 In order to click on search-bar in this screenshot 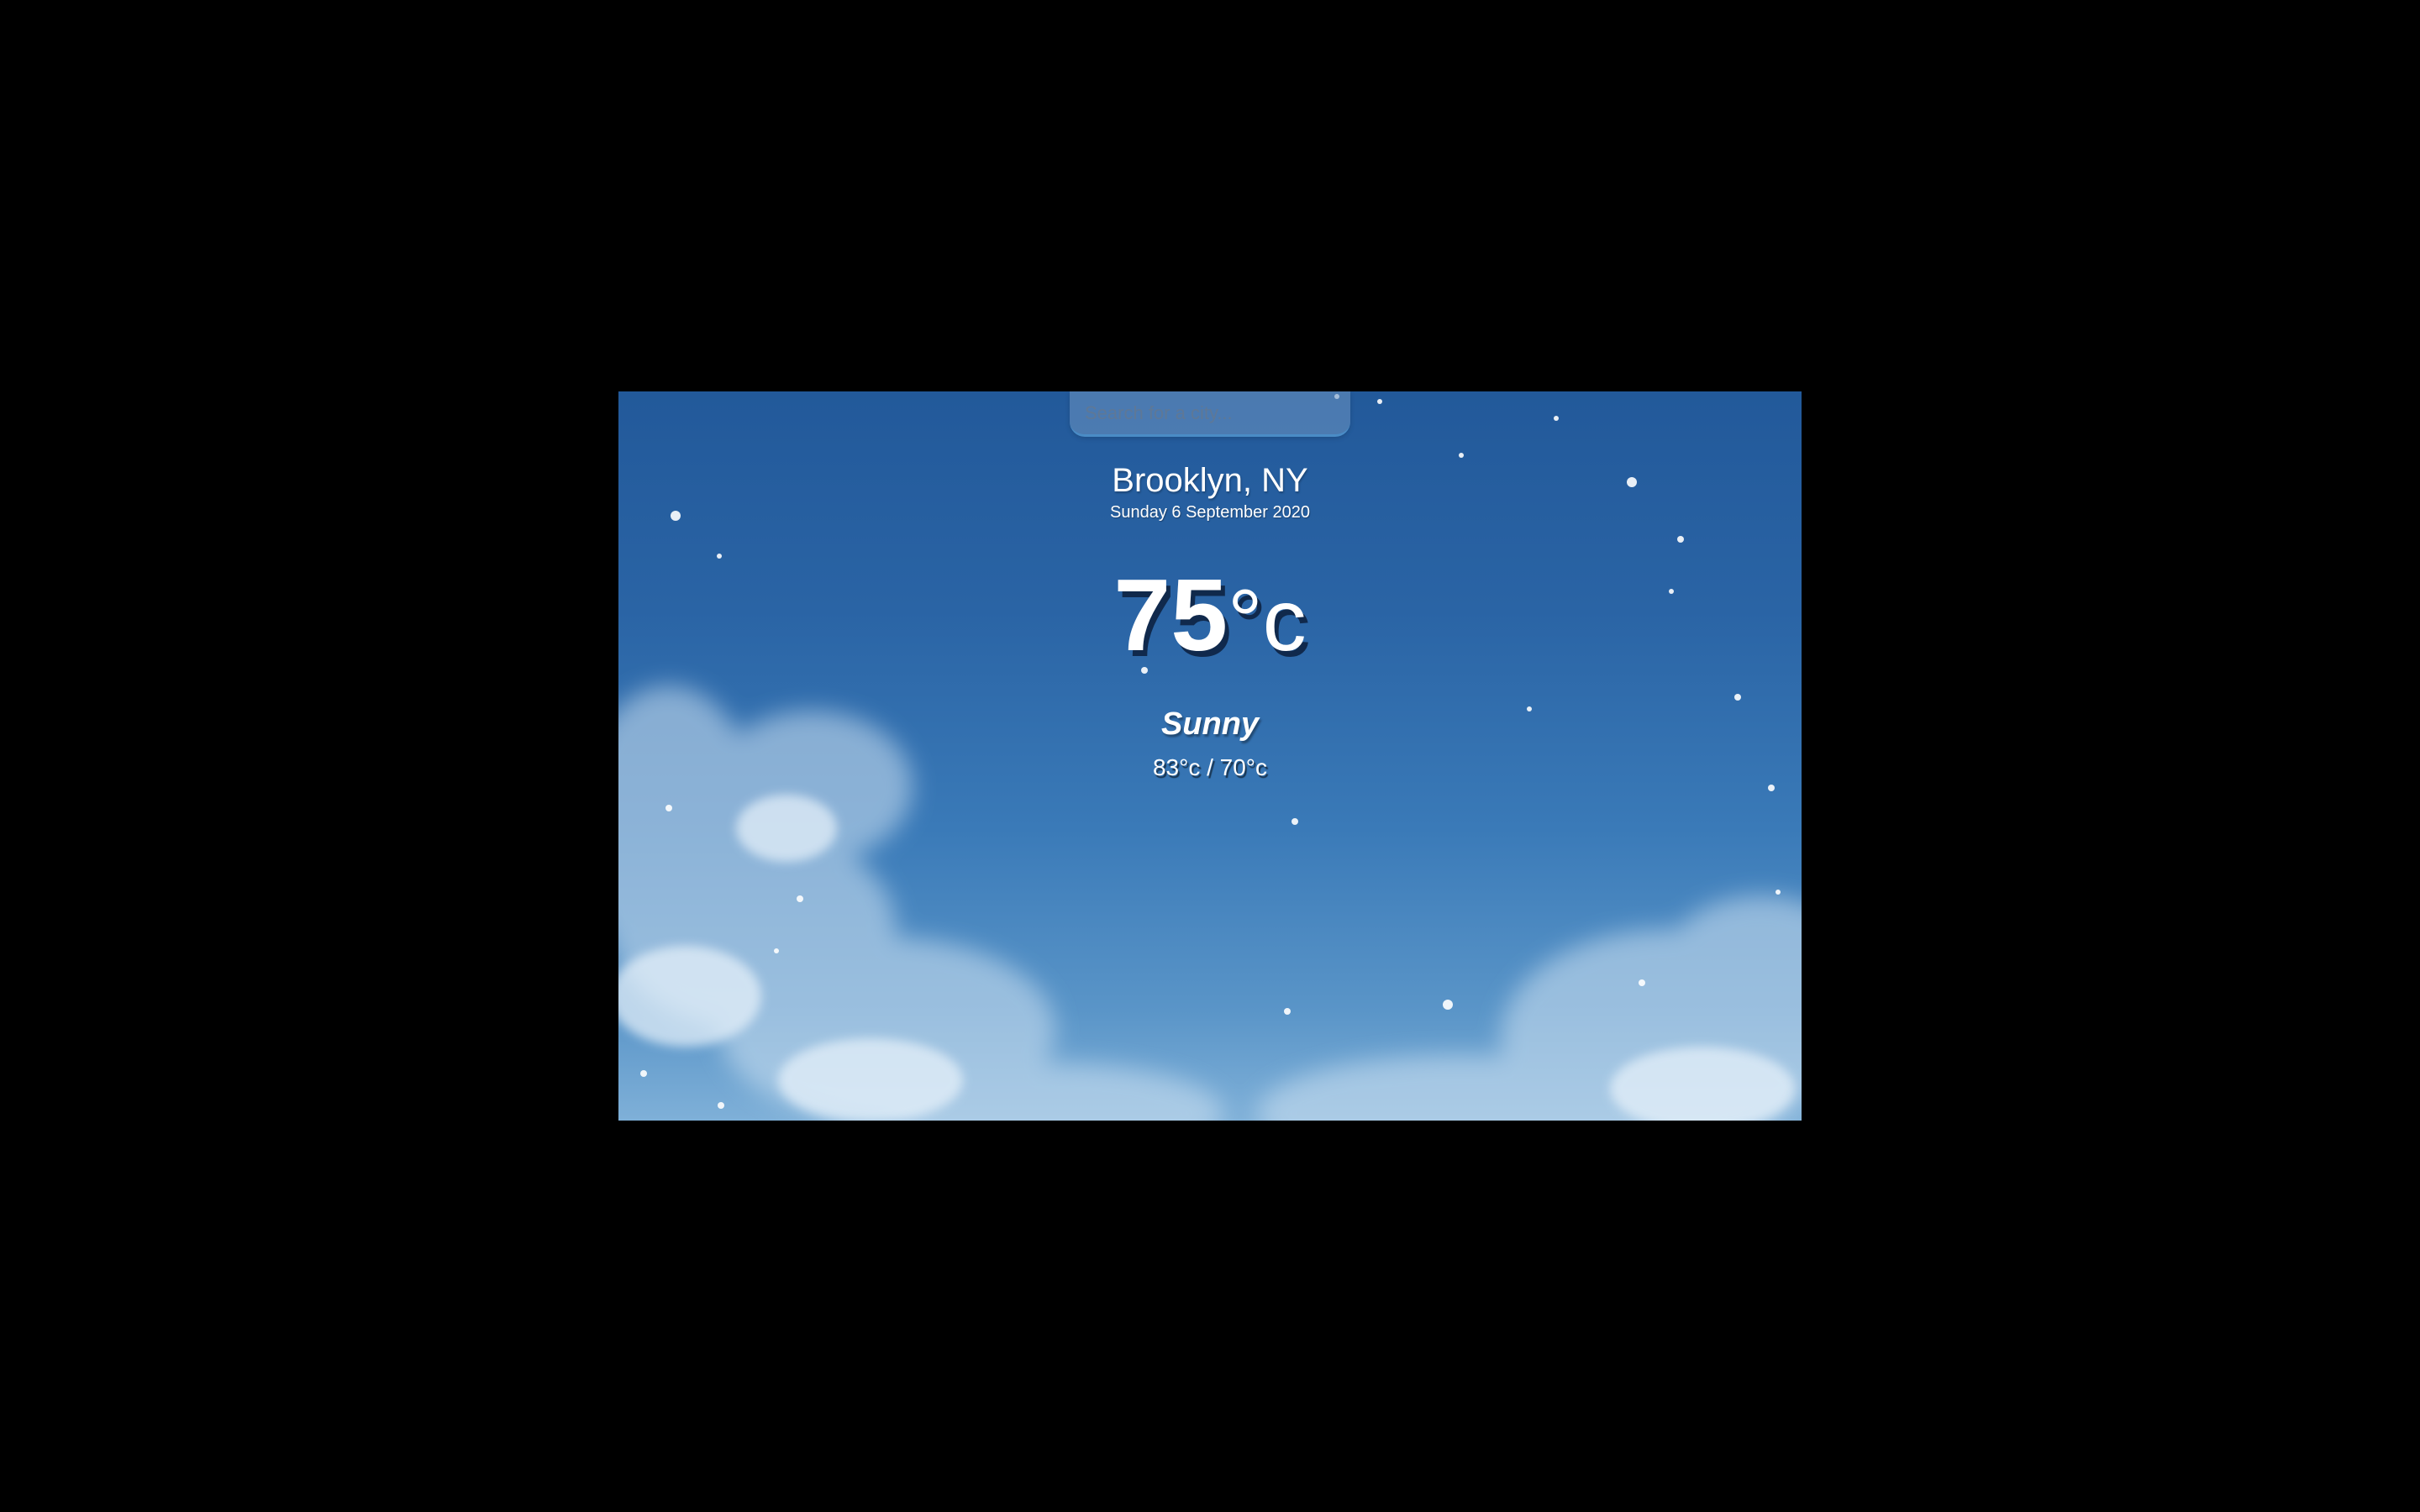, I will do `click(1210, 414)`.